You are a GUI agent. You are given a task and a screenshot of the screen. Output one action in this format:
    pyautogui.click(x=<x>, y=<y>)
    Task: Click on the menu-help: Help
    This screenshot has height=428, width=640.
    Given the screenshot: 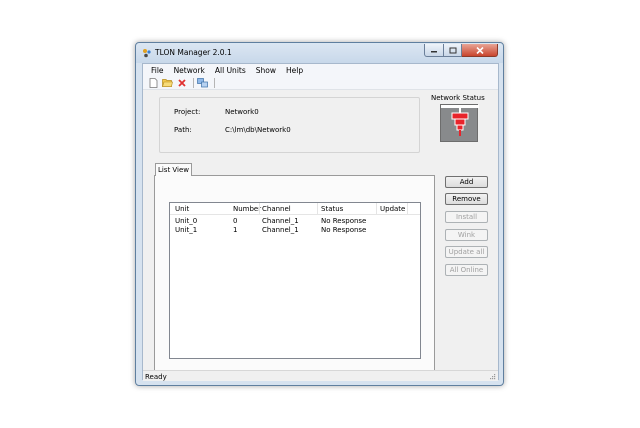 What is the action you would take?
    pyautogui.click(x=294, y=70)
    